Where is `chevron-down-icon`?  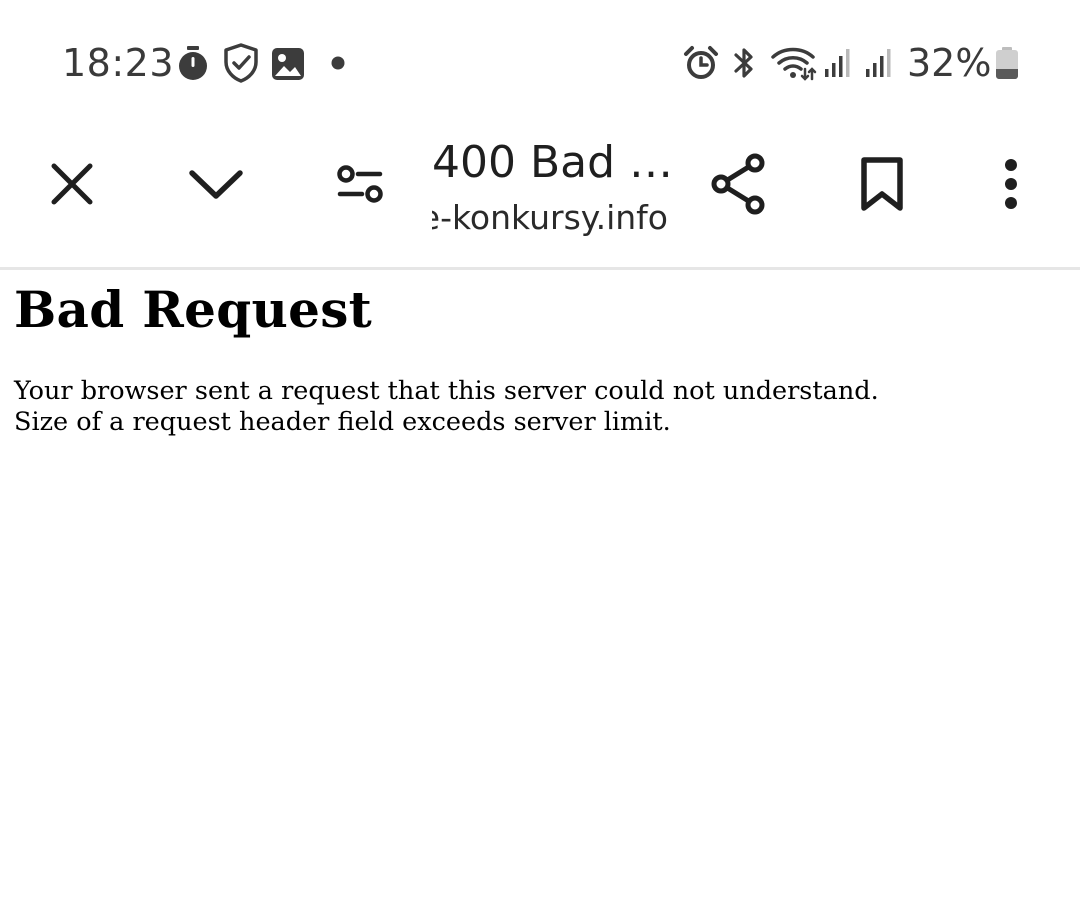
chevron-down-icon is located at coordinates (216, 184).